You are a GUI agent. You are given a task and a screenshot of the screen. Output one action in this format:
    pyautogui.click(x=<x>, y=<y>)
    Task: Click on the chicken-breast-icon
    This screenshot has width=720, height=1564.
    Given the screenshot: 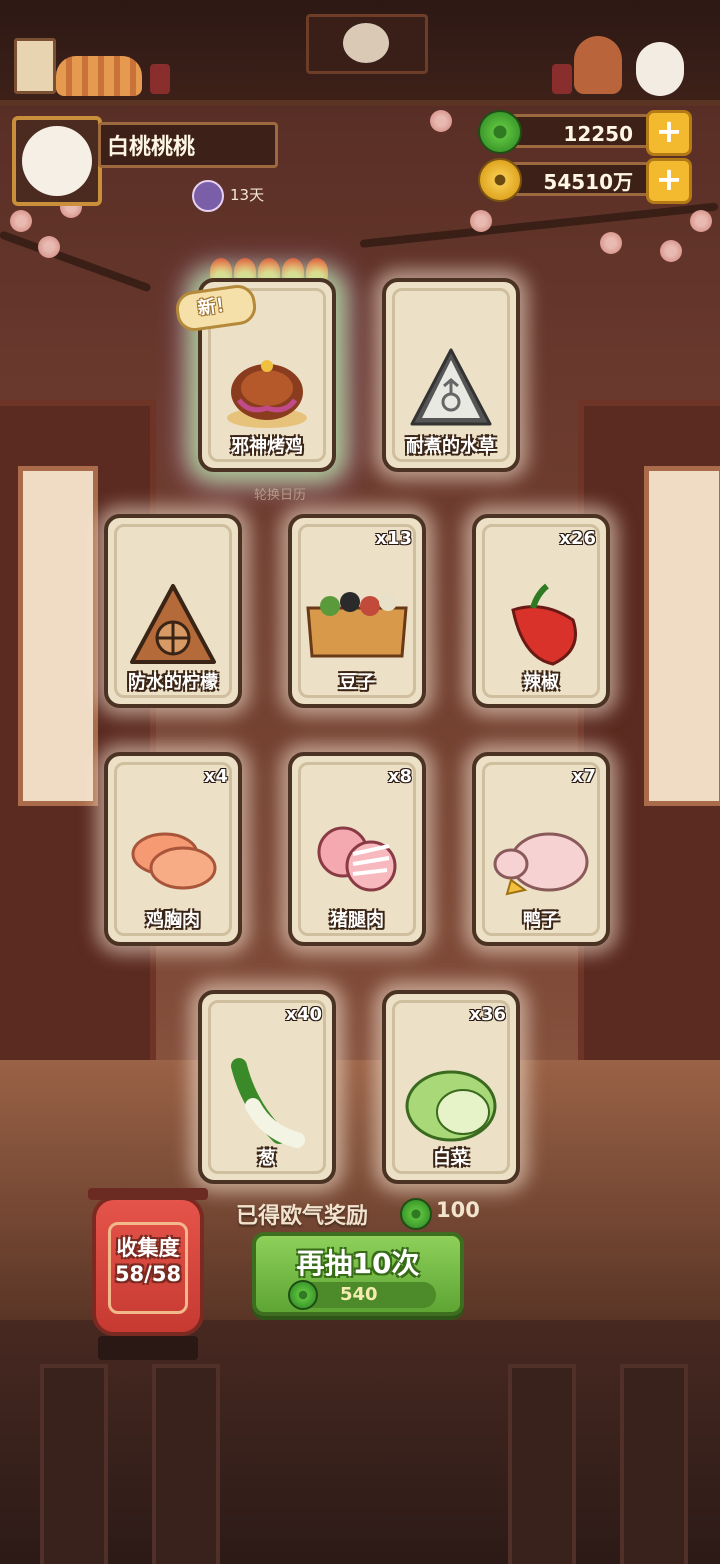 What is the action you would take?
    pyautogui.click(x=174, y=861)
    